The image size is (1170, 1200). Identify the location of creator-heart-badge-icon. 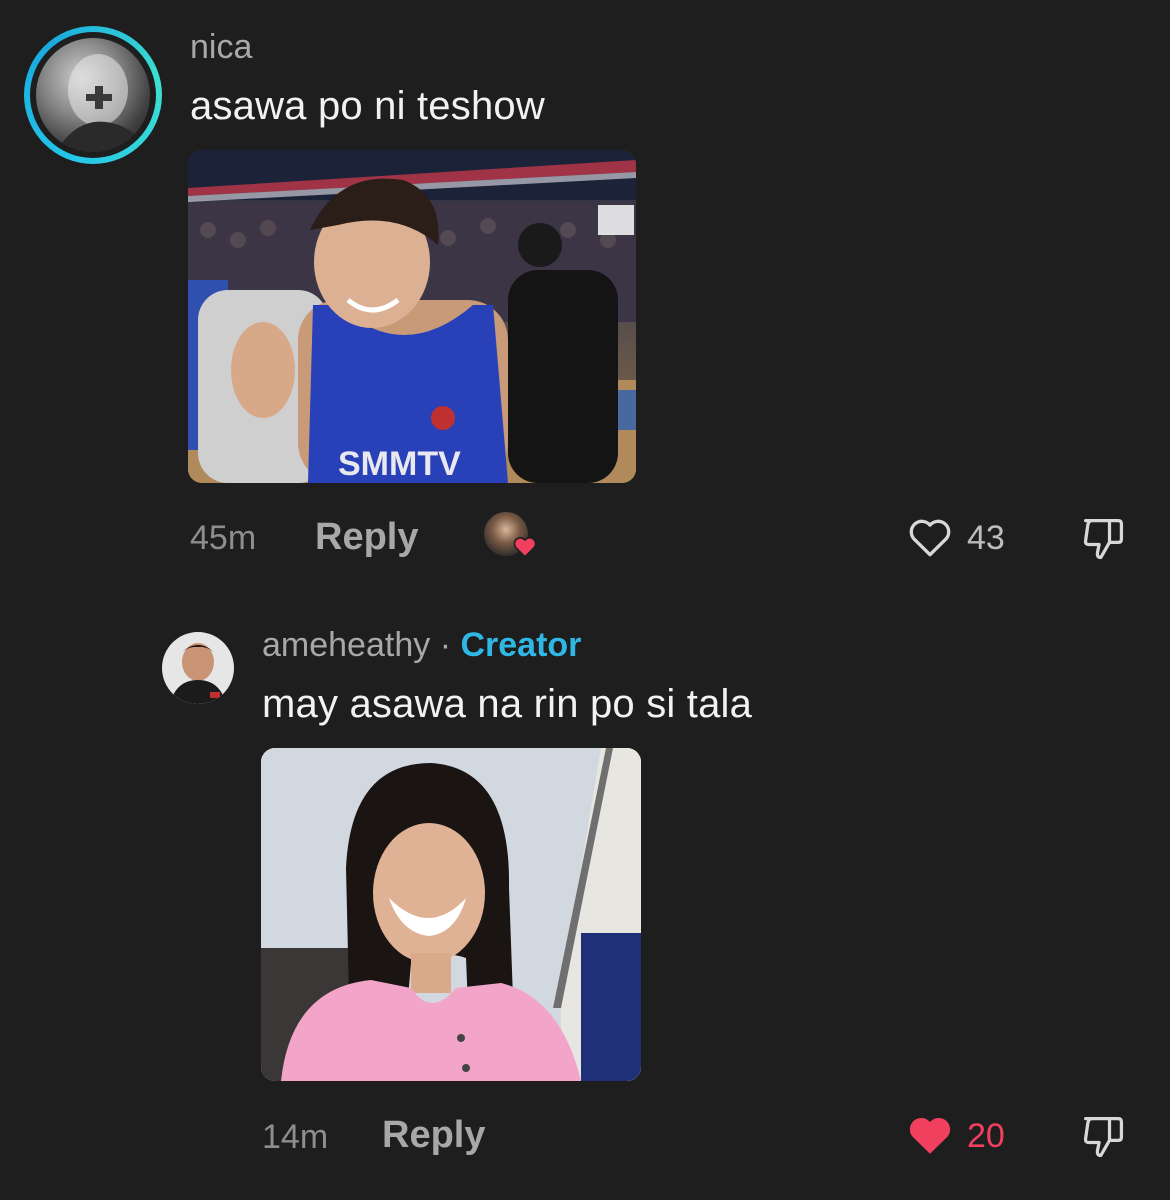
(525, 547).